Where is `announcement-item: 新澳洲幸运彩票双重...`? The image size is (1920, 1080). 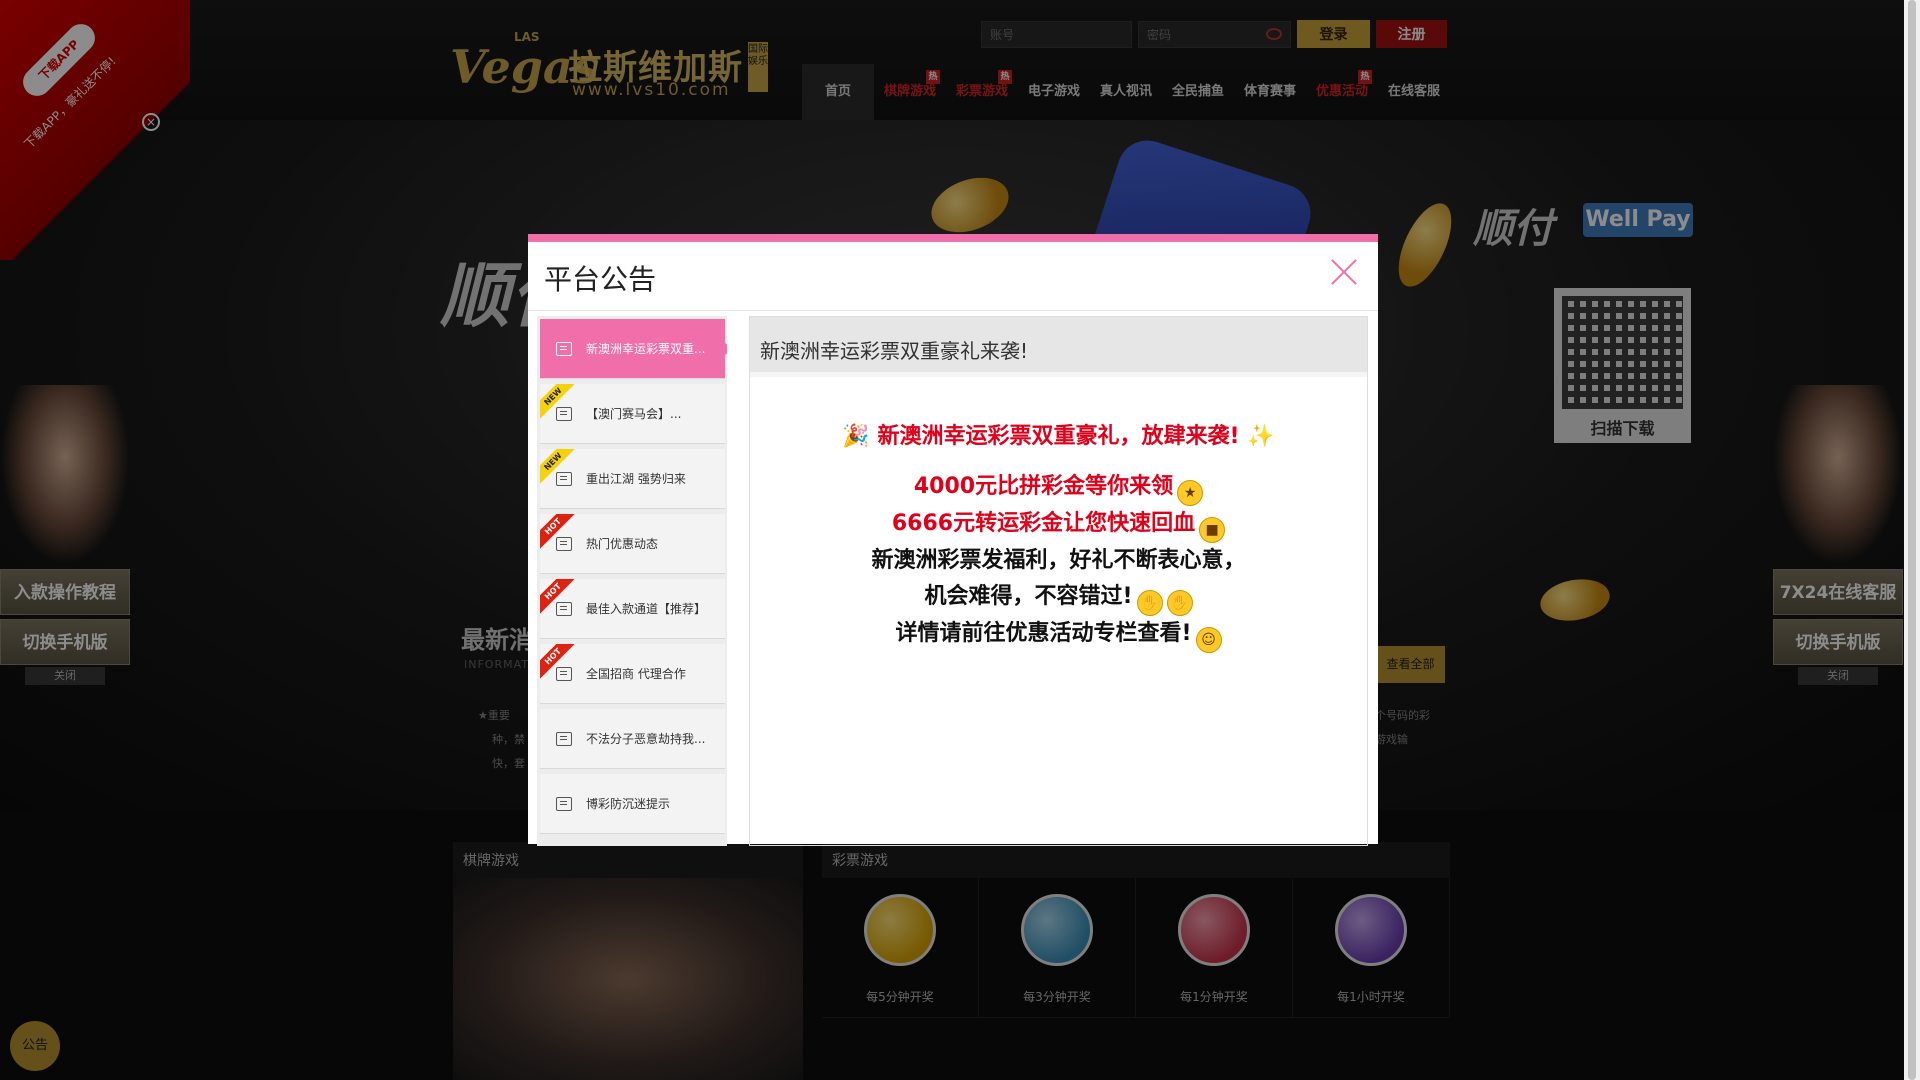
announcement-item: 新澳洲幸运彩票双重... is located at coordinates (633, 349).